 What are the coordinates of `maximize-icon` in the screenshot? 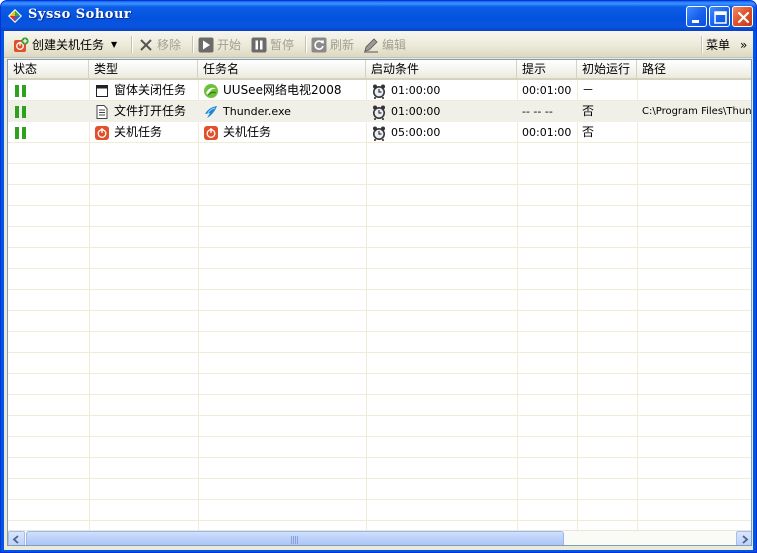 It's located at (720, 17).